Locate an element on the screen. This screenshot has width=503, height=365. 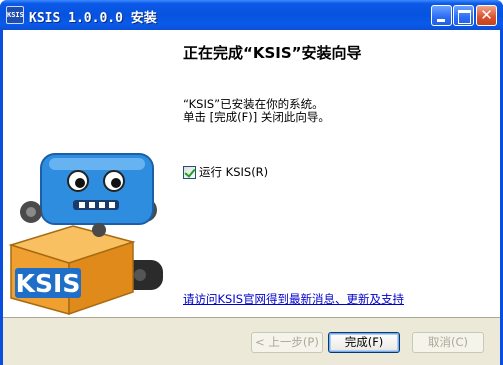
app-icon: KSIS is located at coordinates (15, 15).